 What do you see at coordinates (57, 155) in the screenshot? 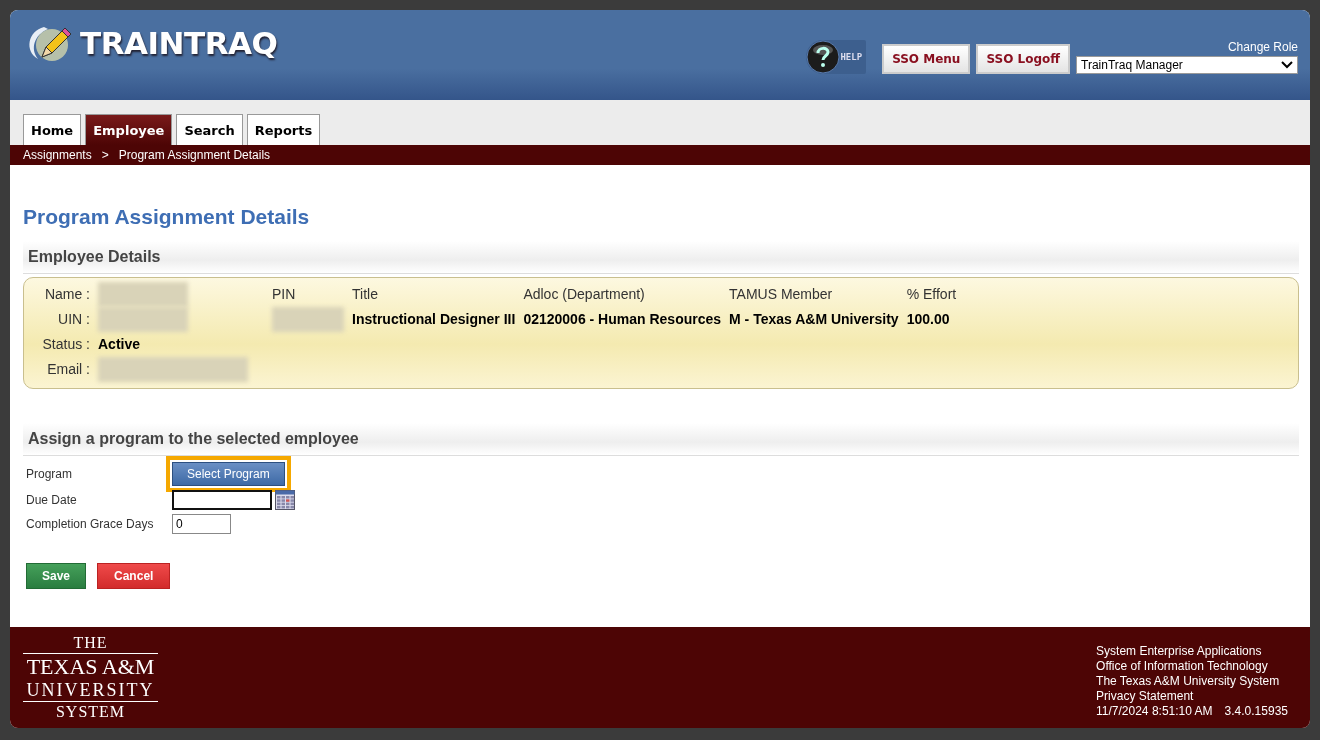
I see `breadcrumb-link: Assignments` at bounding box center [57, 155].